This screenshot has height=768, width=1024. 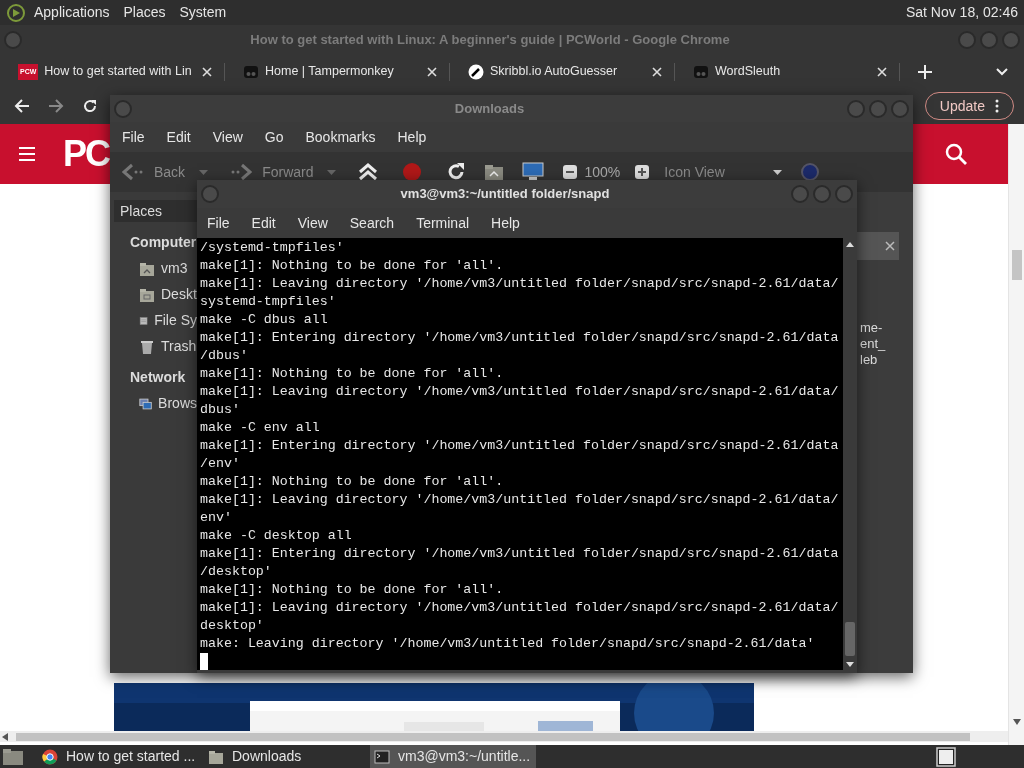 I want to click on zoom-out-icon, so click(x=570, y=172).